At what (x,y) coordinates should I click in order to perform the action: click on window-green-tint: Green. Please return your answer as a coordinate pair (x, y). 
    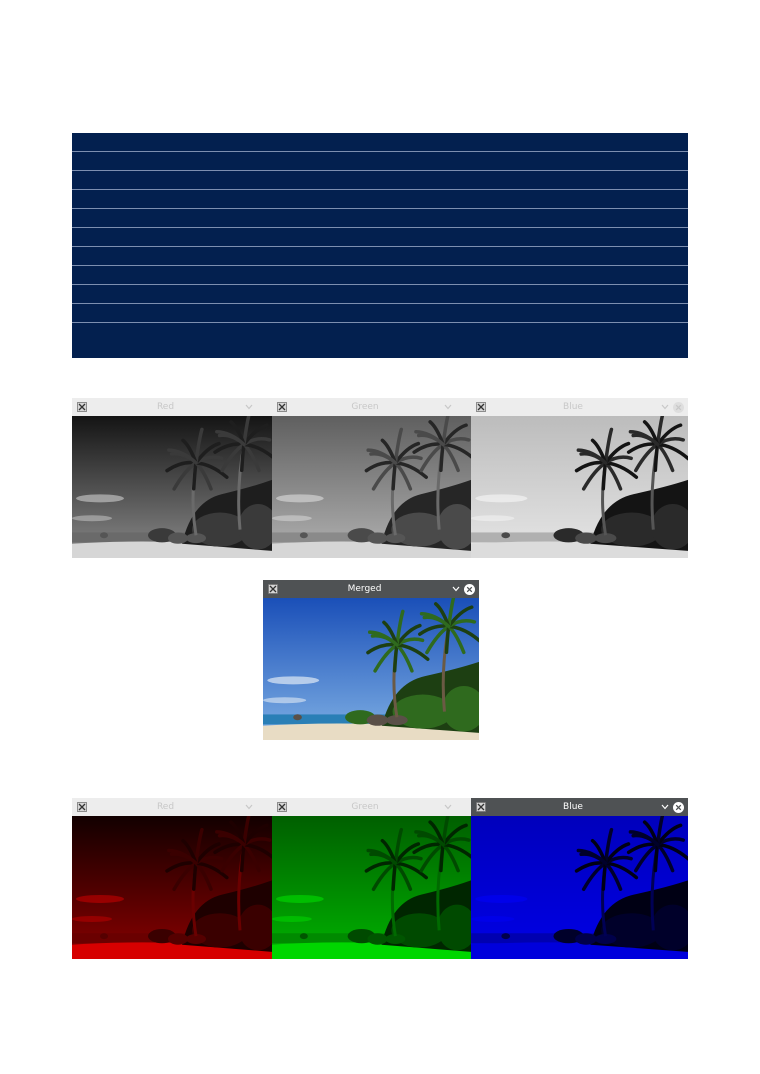
    Looking at the image, I should click on (371, 878).